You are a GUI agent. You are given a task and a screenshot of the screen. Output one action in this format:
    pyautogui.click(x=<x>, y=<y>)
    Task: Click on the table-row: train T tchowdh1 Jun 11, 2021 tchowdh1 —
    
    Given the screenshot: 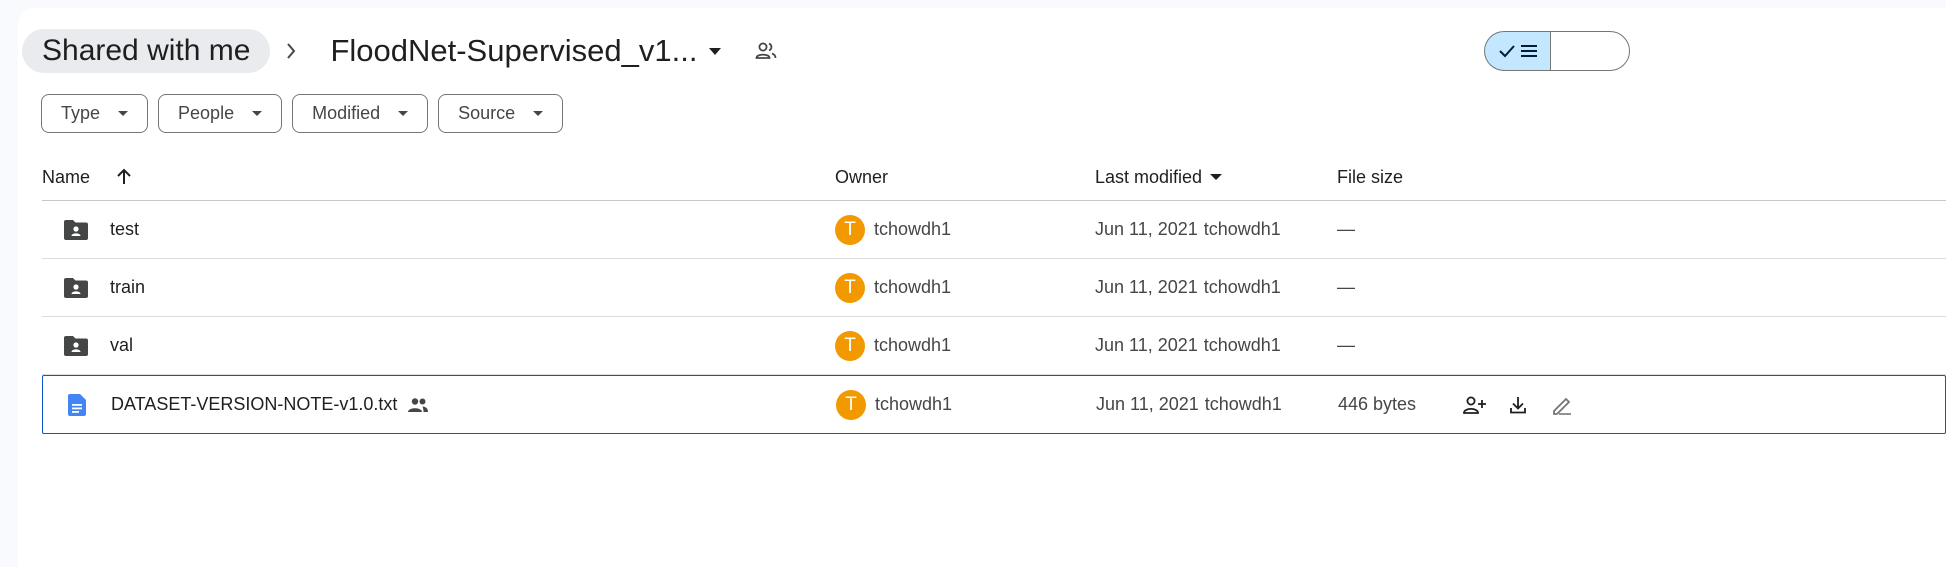 What is the action you would take?
    pyautogui.click(x=994, y=288)
    